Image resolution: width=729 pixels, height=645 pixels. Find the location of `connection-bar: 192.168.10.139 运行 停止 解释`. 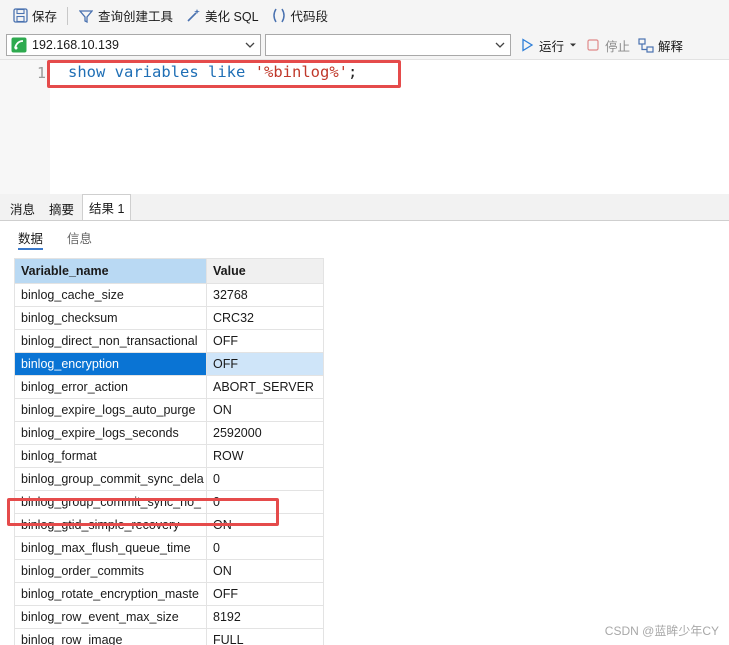

connection-bar: 192.168.10.139 运行 停止 解释 is located at coordinates (364, 45).